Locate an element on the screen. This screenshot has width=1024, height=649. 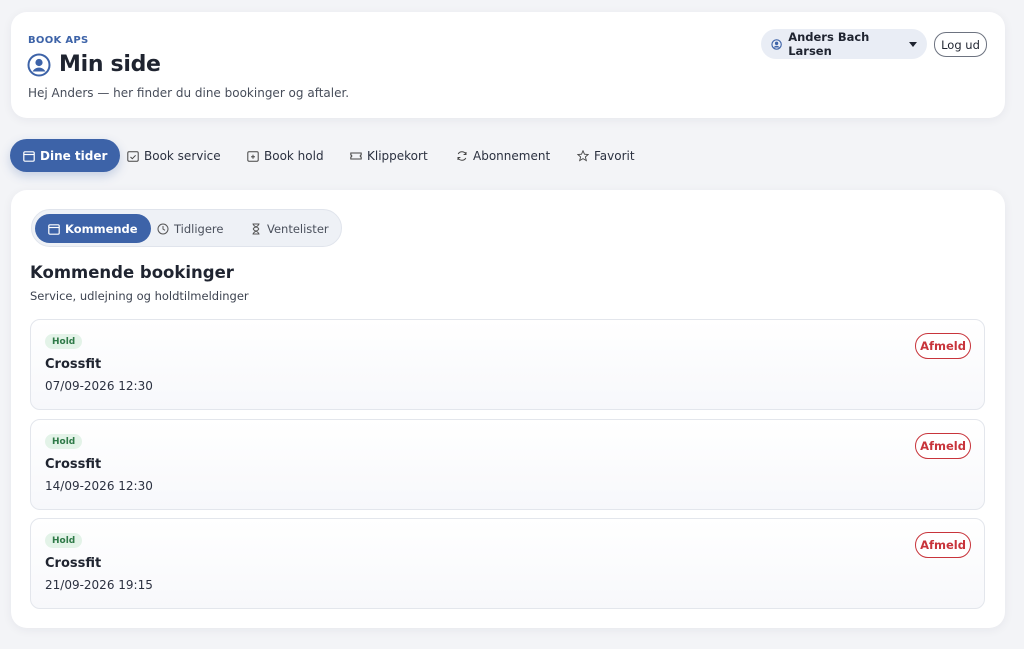
tab-book-hold: Book hold is located at coordinates (285, 155).